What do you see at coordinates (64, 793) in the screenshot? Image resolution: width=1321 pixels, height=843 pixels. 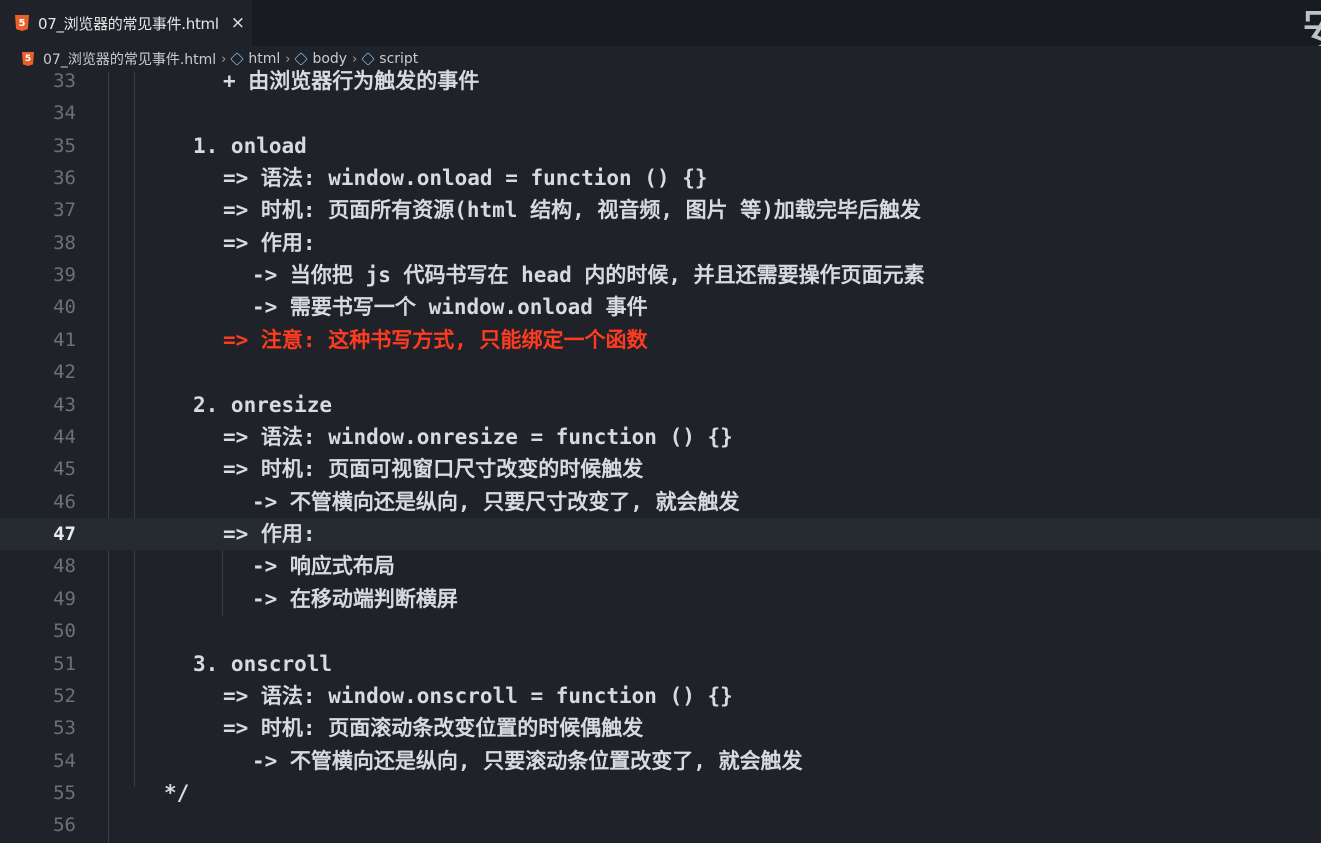 I see `line-number: 55` at bounding box center [64, 793].